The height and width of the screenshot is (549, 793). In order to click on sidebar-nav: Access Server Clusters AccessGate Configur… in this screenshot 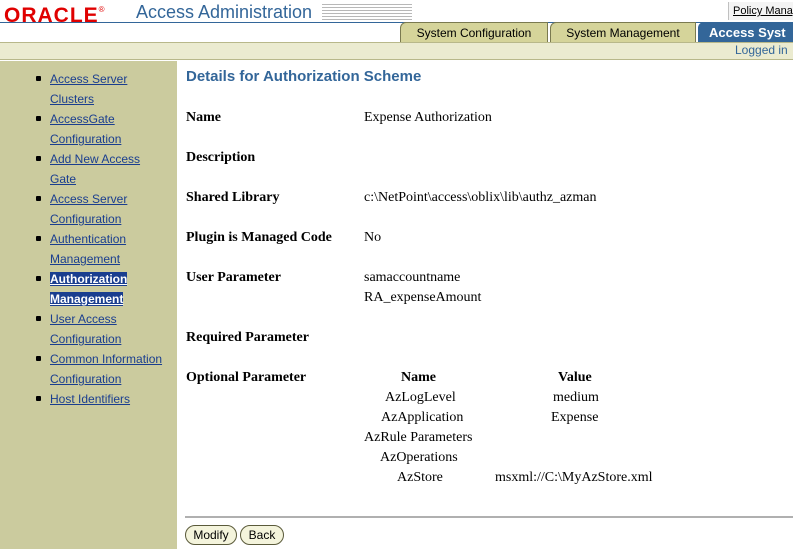, I will do `click(88, 239)`.